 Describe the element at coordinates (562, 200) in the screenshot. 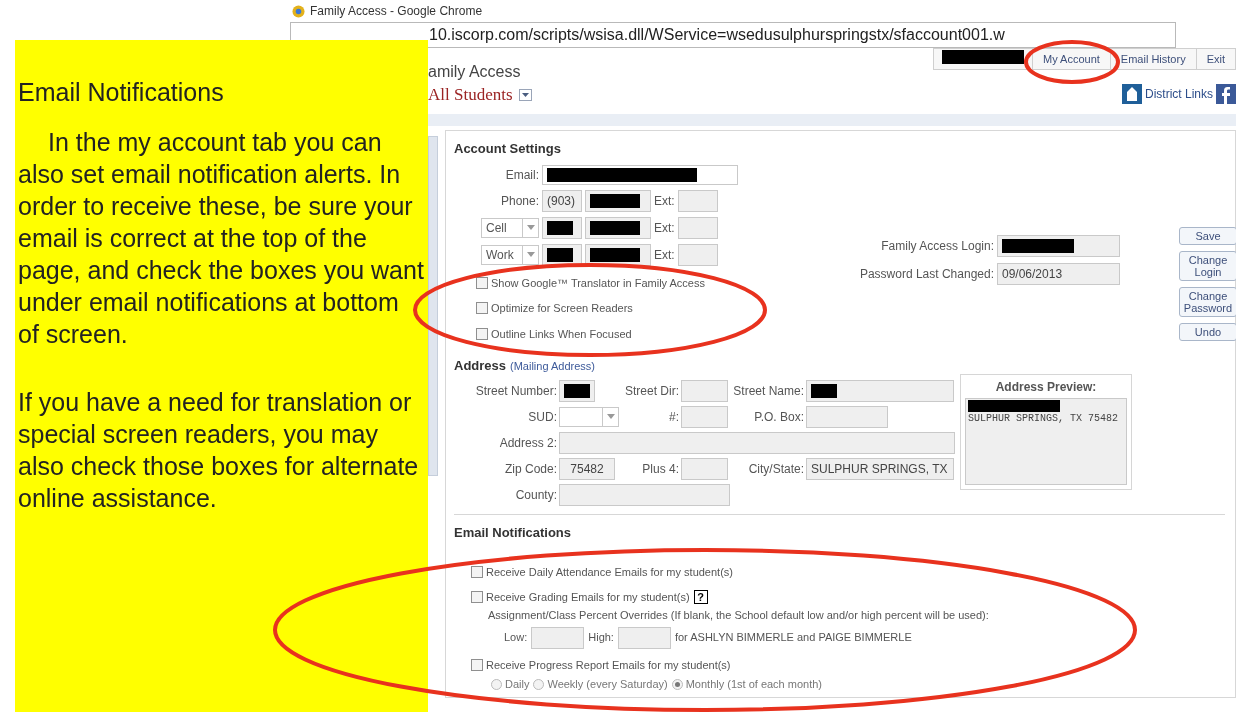

I see `input-field: (903)` at that location.